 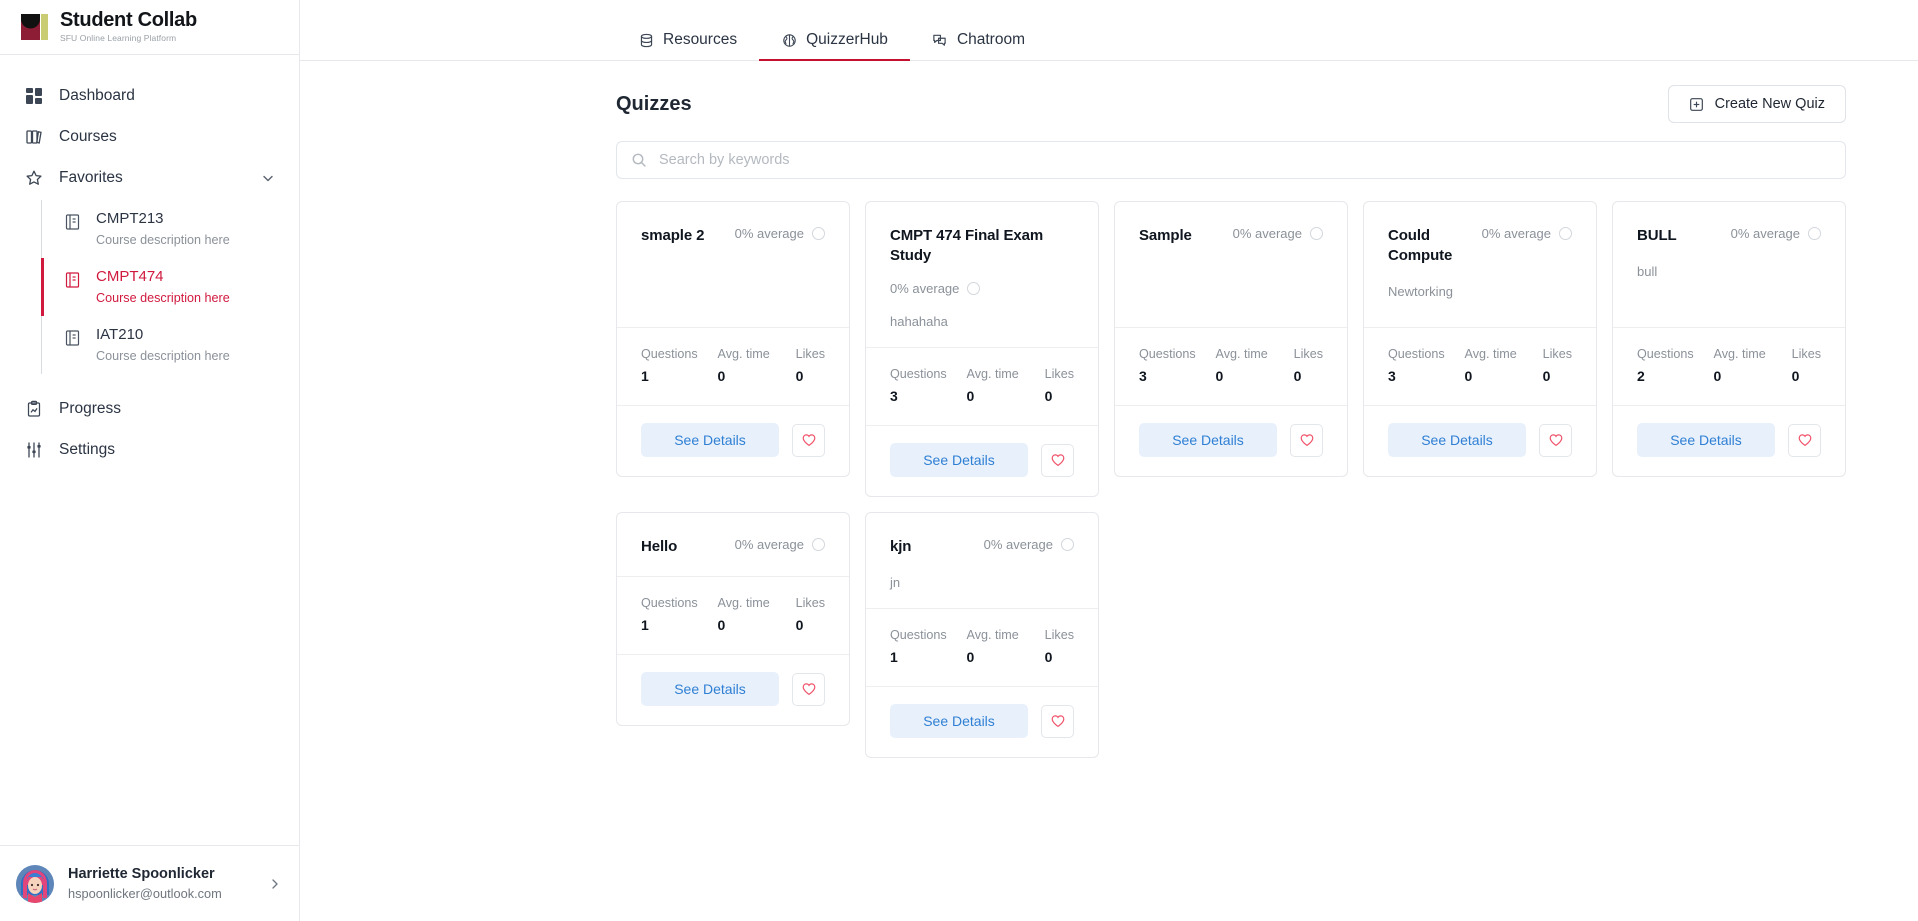 What do you see at coordinates (149, 408) in the screenshot?
I see `sidebar-item-progress: Progress` at bounding box center [149, 408].